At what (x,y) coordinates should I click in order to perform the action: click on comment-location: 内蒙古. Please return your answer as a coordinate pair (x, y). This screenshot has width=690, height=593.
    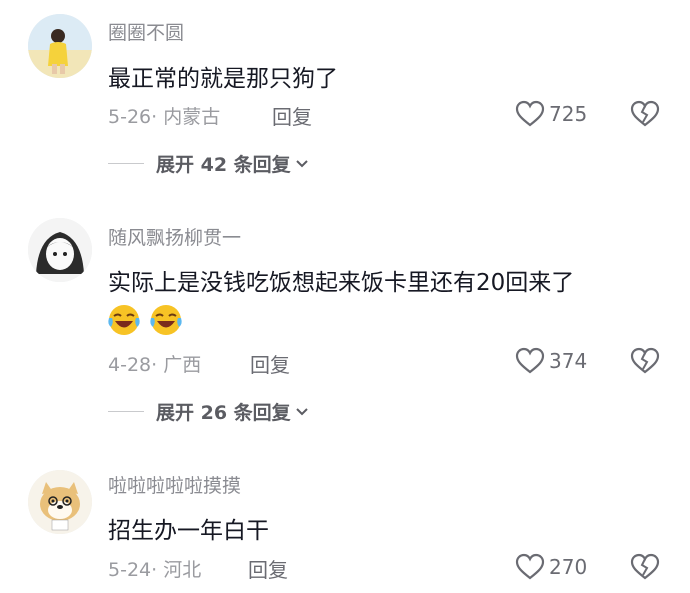
    Looking at the image, I should click on (192, 117).